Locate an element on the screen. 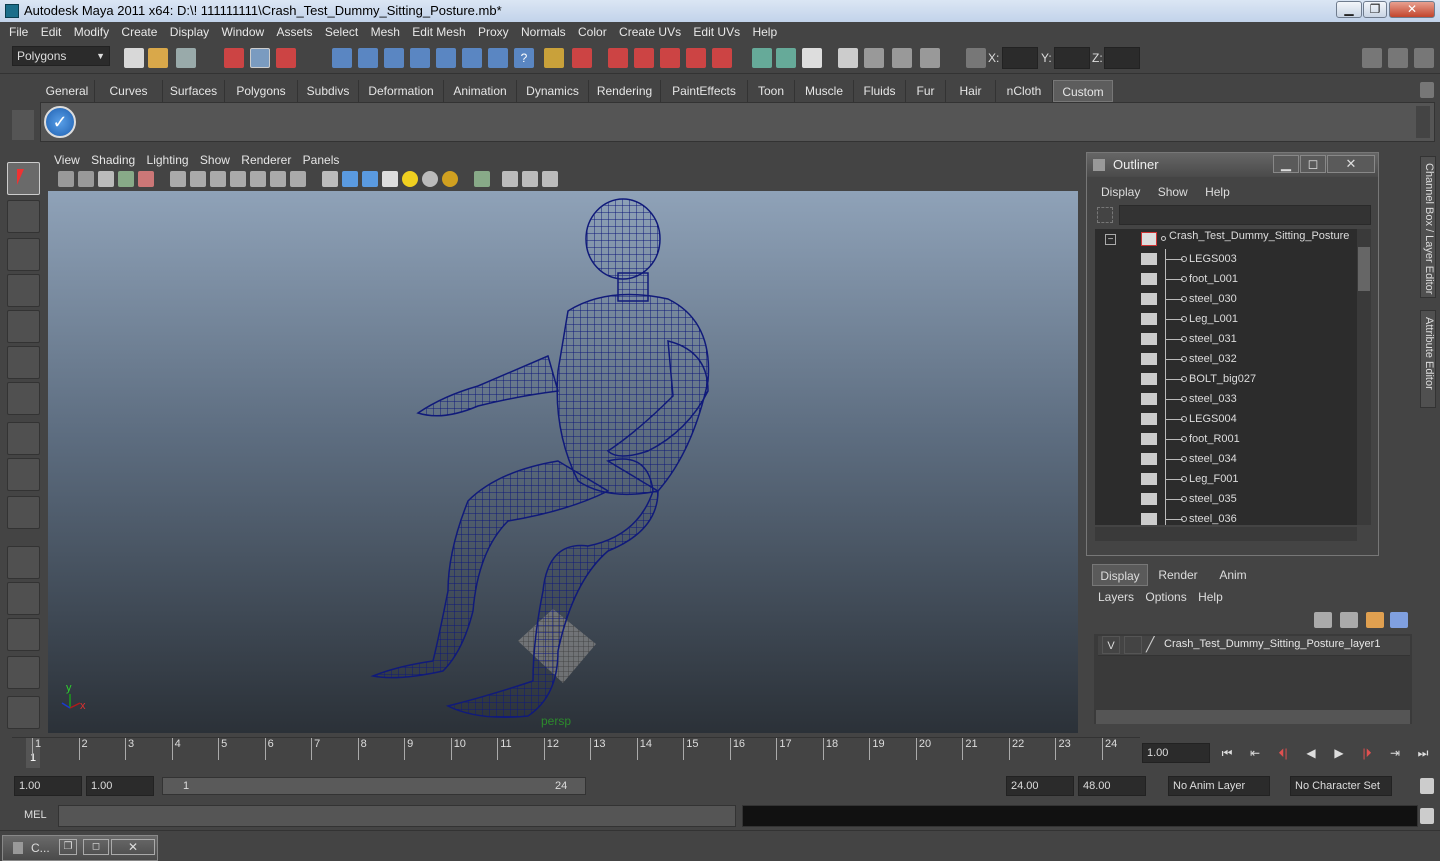 The height and width of the screenshot is (861, 1440). go-to-start-button: ⏮ is located at coordinates (1227, 753).